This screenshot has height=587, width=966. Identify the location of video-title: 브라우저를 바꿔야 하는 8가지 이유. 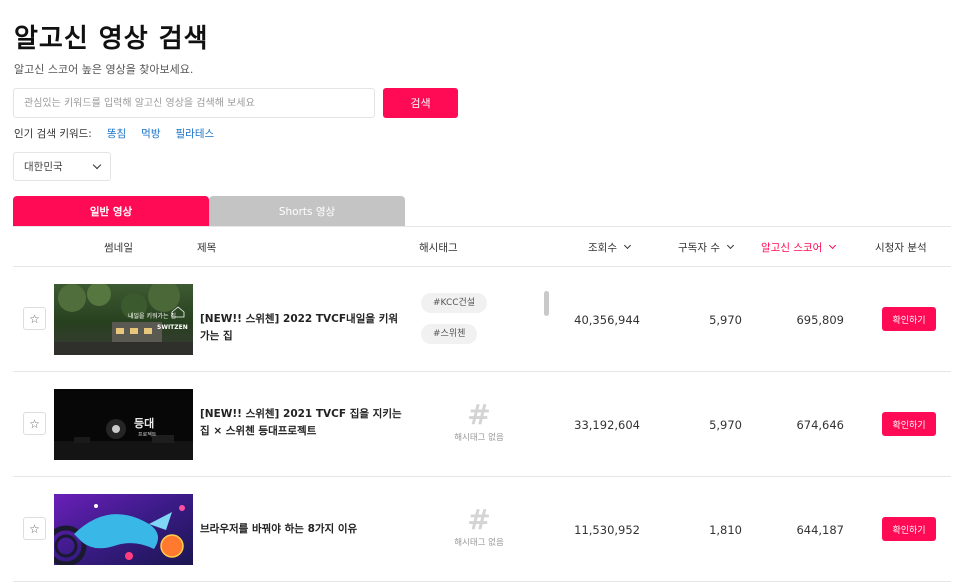
(305, 529).